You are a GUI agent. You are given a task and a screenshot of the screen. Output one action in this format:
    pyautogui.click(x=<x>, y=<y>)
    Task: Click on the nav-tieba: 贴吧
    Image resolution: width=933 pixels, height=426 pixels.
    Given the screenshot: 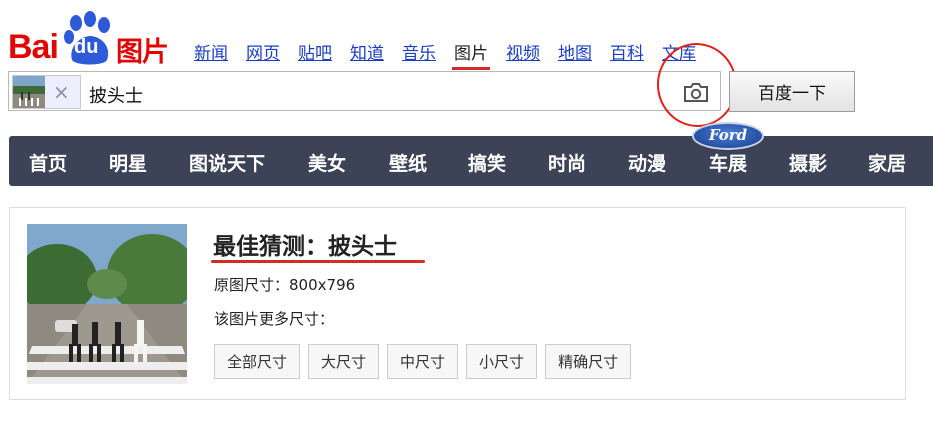 What is the action you would take?
    pyautogui.click(x=315, y=51)
    